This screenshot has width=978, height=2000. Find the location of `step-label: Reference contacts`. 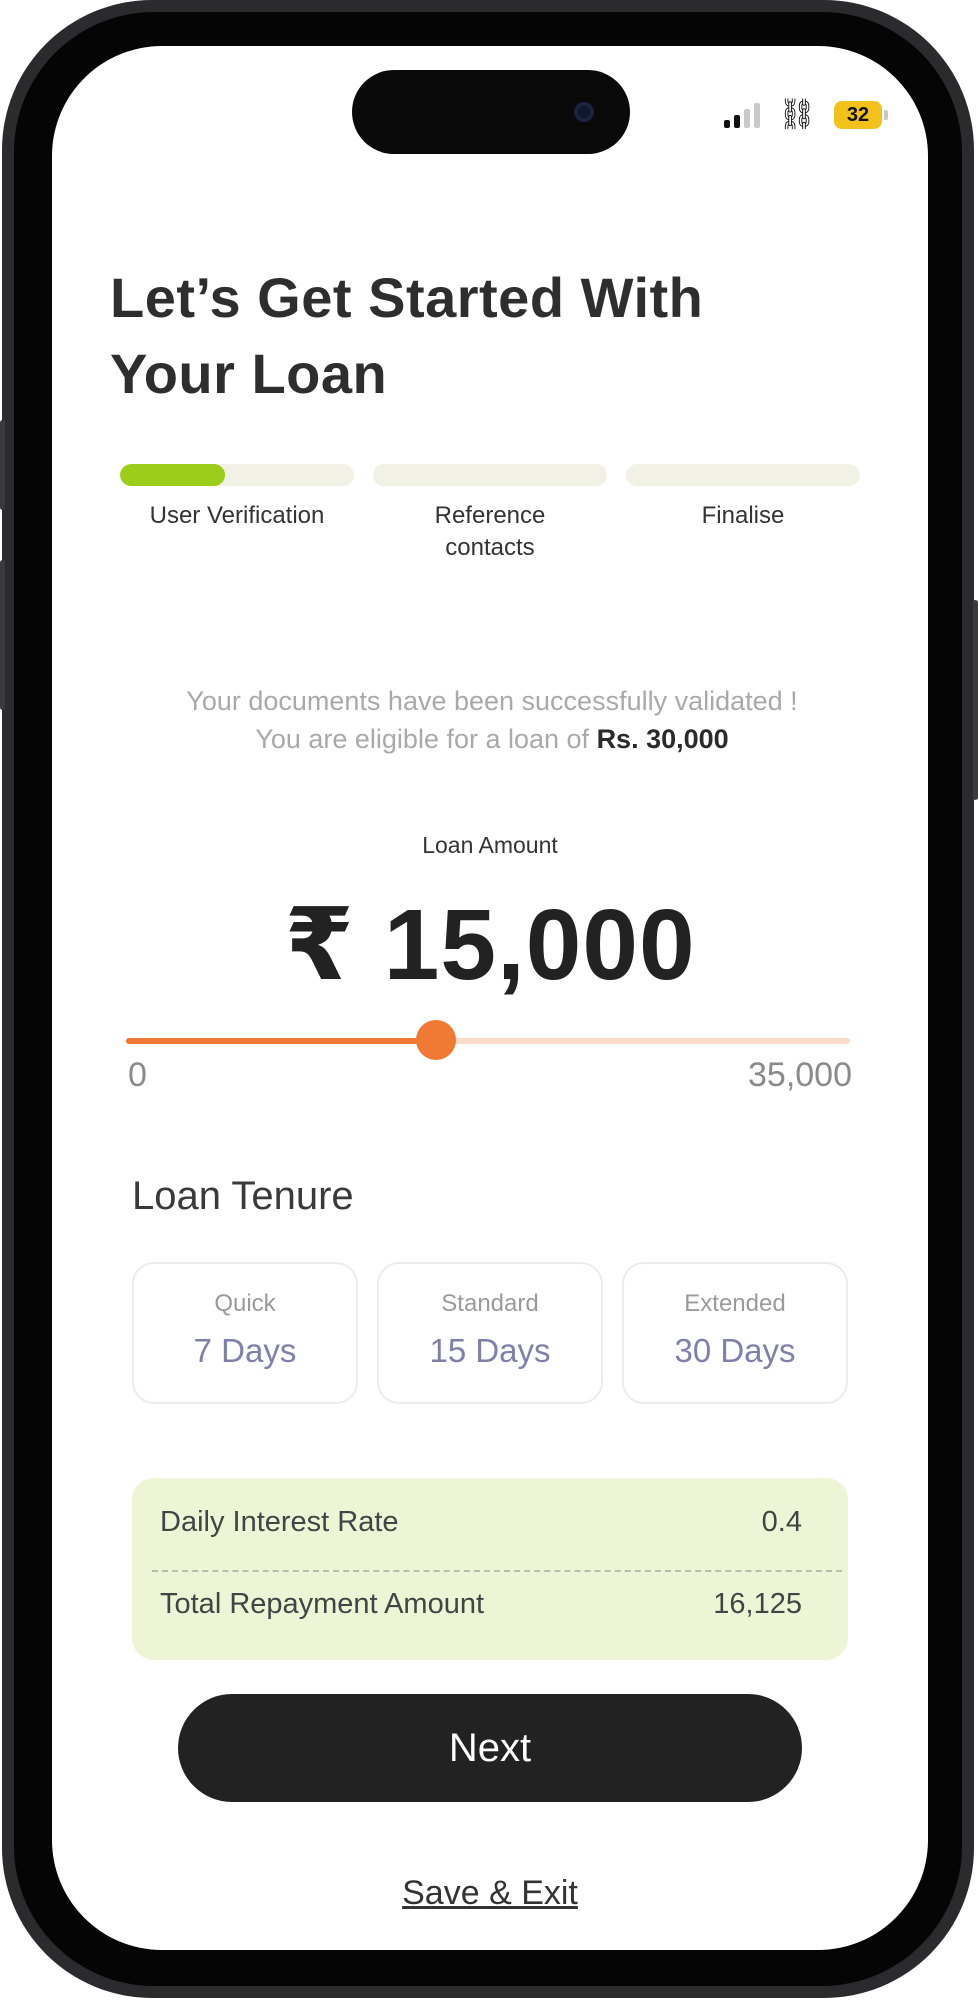

step-label: Reference contacts is located at coordinates (490, 532).